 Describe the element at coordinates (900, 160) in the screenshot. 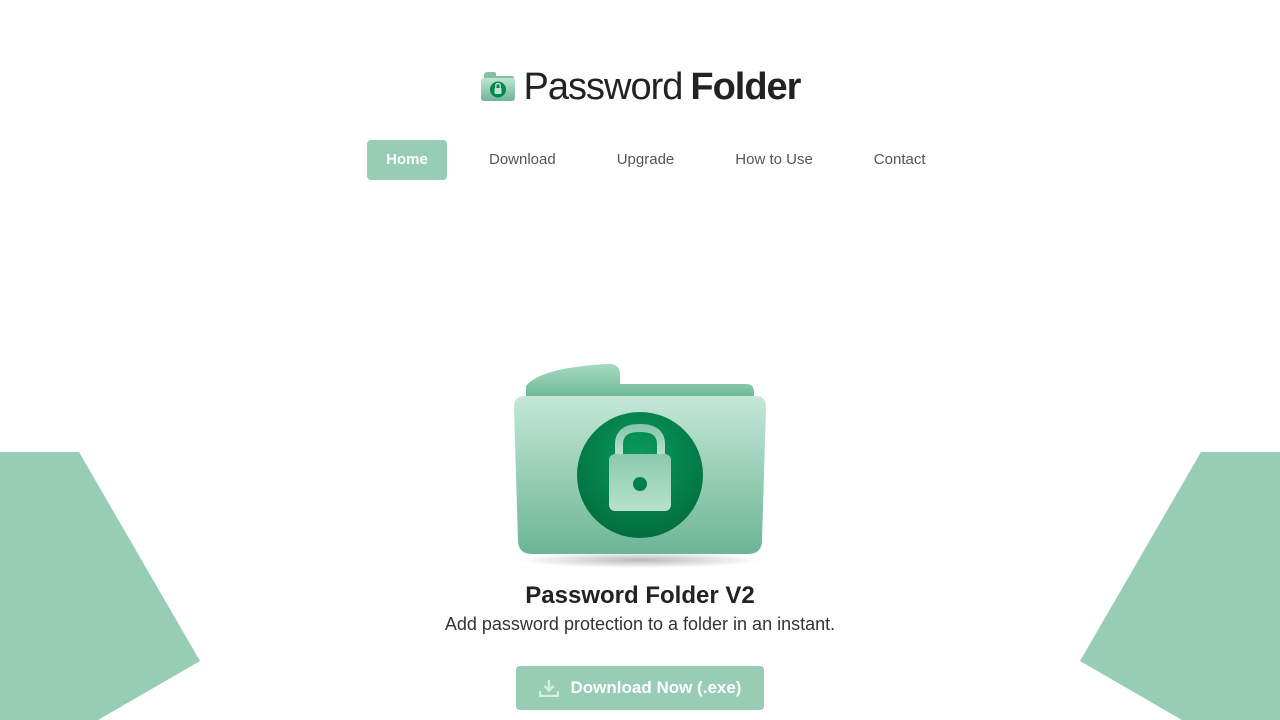

I see `nav-item-contact: Contact` at that location.